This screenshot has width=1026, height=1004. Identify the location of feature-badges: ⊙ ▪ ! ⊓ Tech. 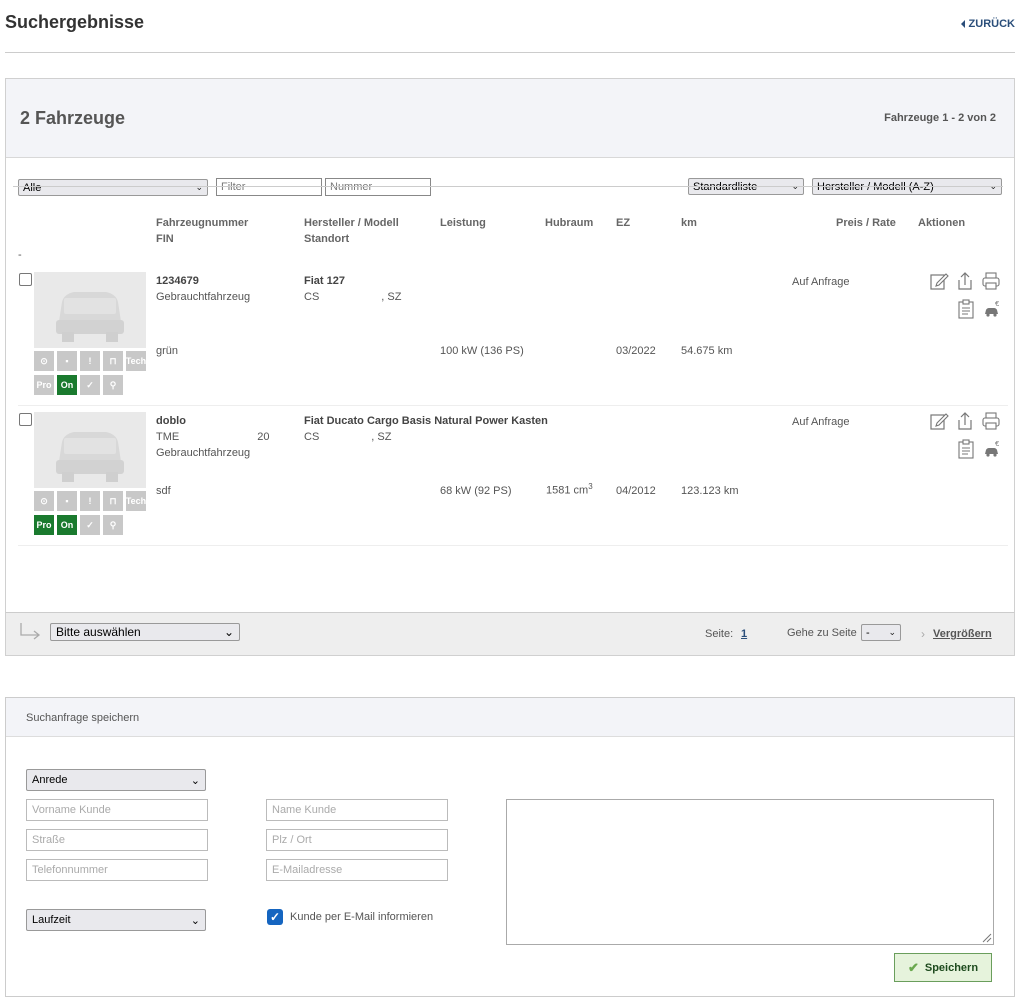
(90, 501).